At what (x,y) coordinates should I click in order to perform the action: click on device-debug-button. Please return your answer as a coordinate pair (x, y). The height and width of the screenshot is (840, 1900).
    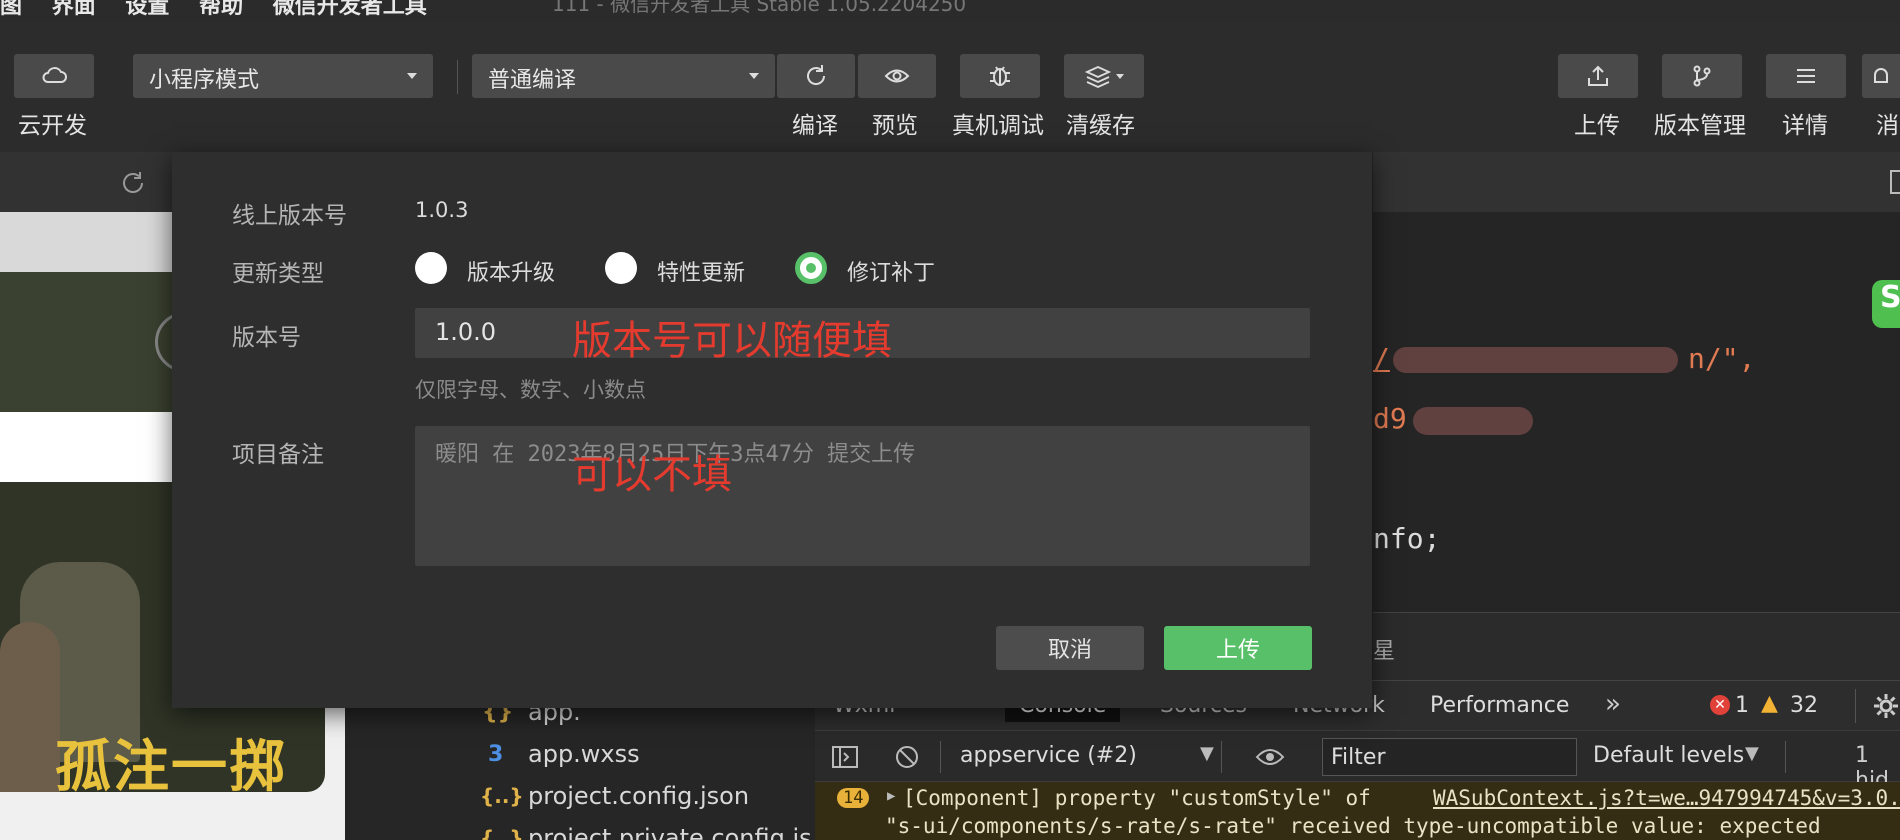
    Looking at the image, I should click on (1000, 76).